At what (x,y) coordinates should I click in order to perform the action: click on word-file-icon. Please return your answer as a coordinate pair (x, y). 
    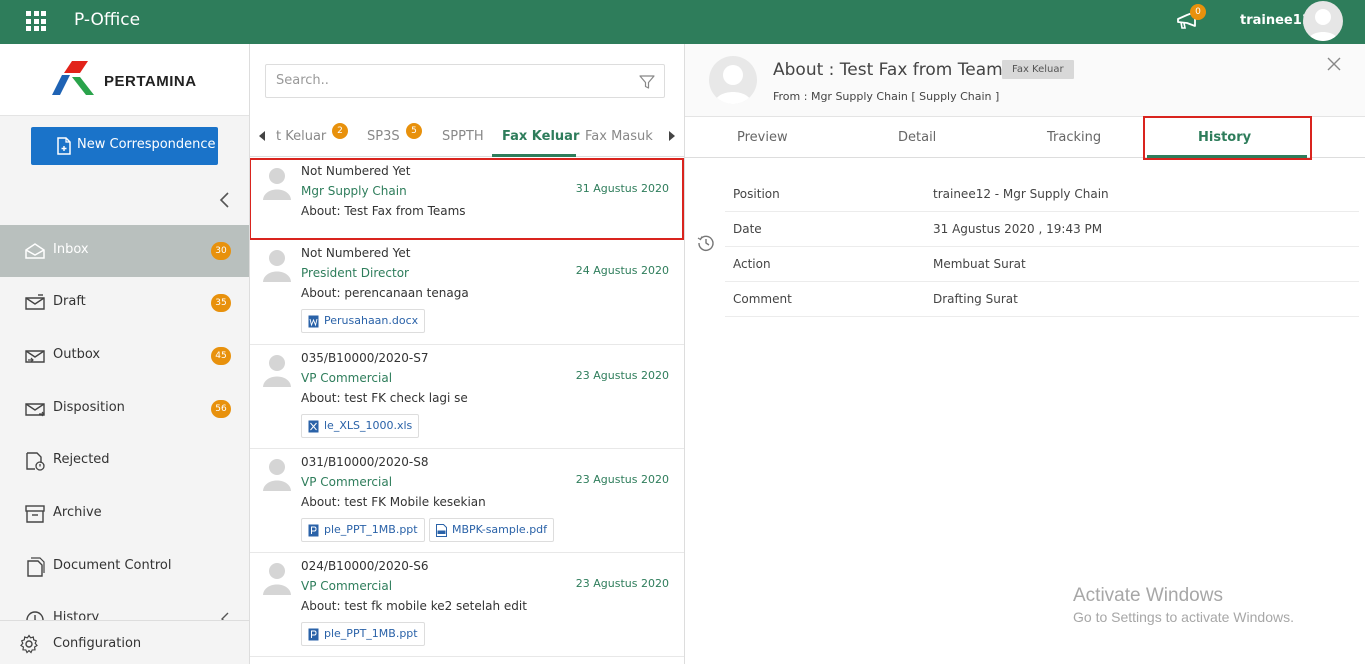
    Looking at the image, I should click on (313, 321).